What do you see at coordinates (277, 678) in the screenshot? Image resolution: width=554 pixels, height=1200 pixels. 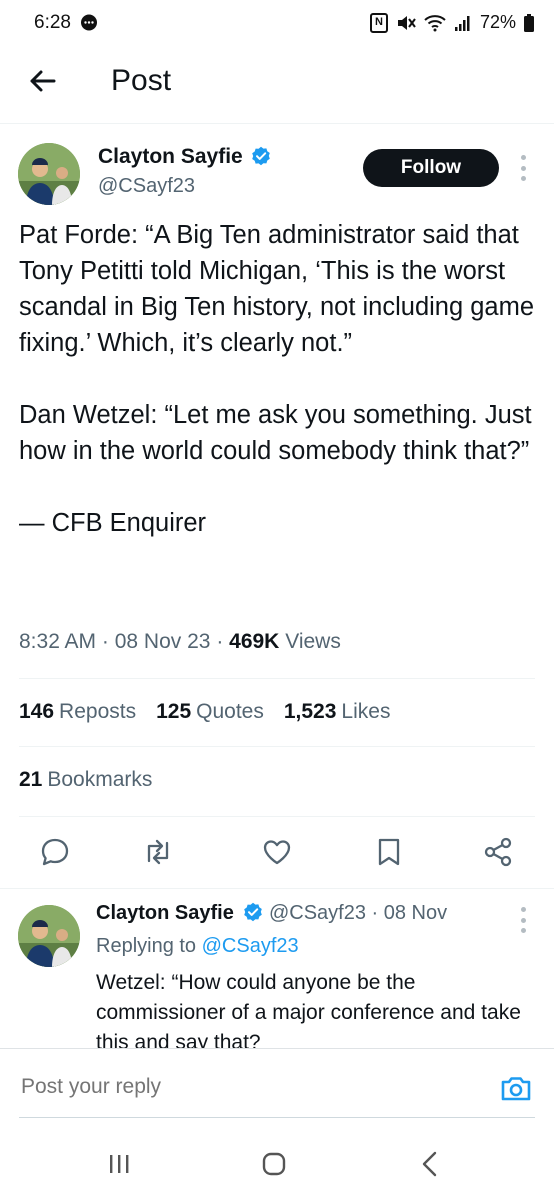 I see `meta-divider` at bounding box center [277, 678].